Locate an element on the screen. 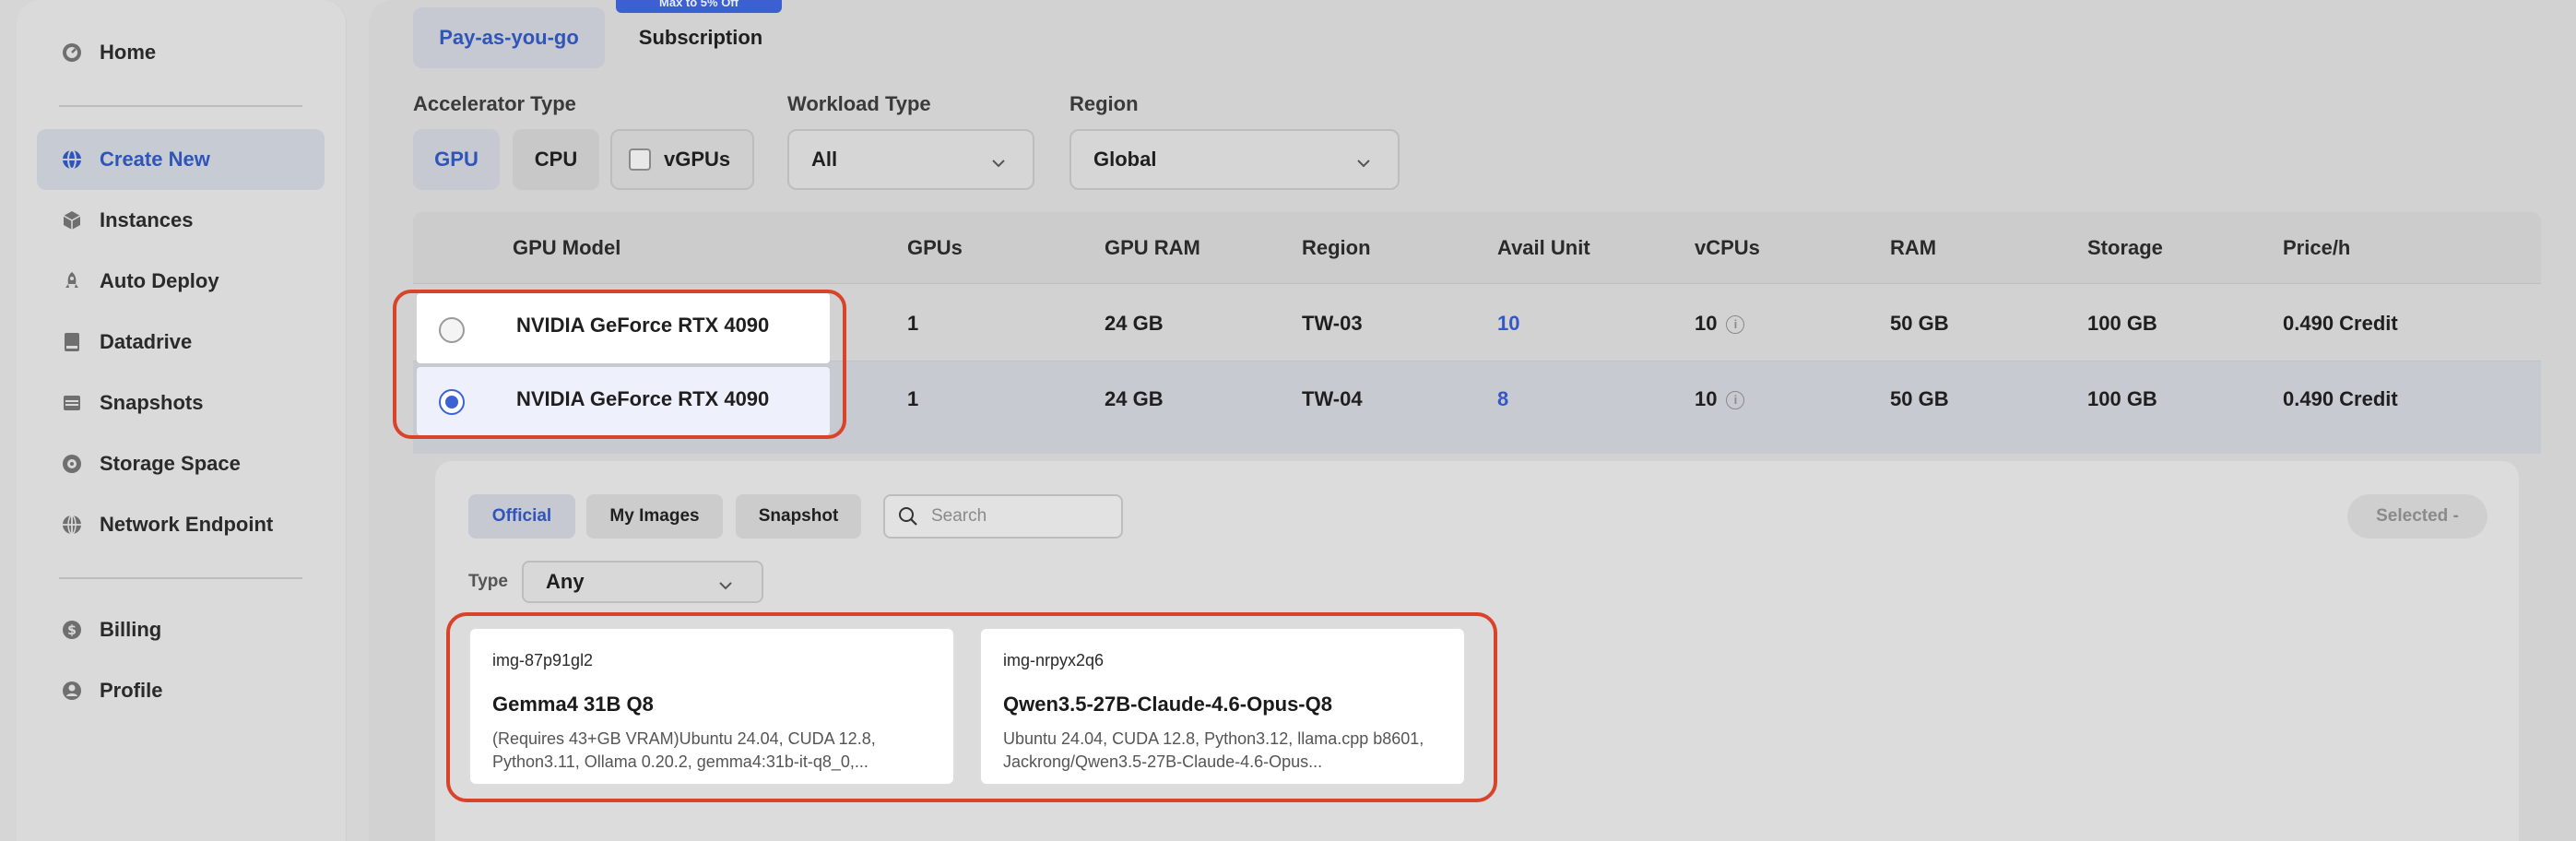  tab-subscription: Subscription is located at coordinates (701, 37).